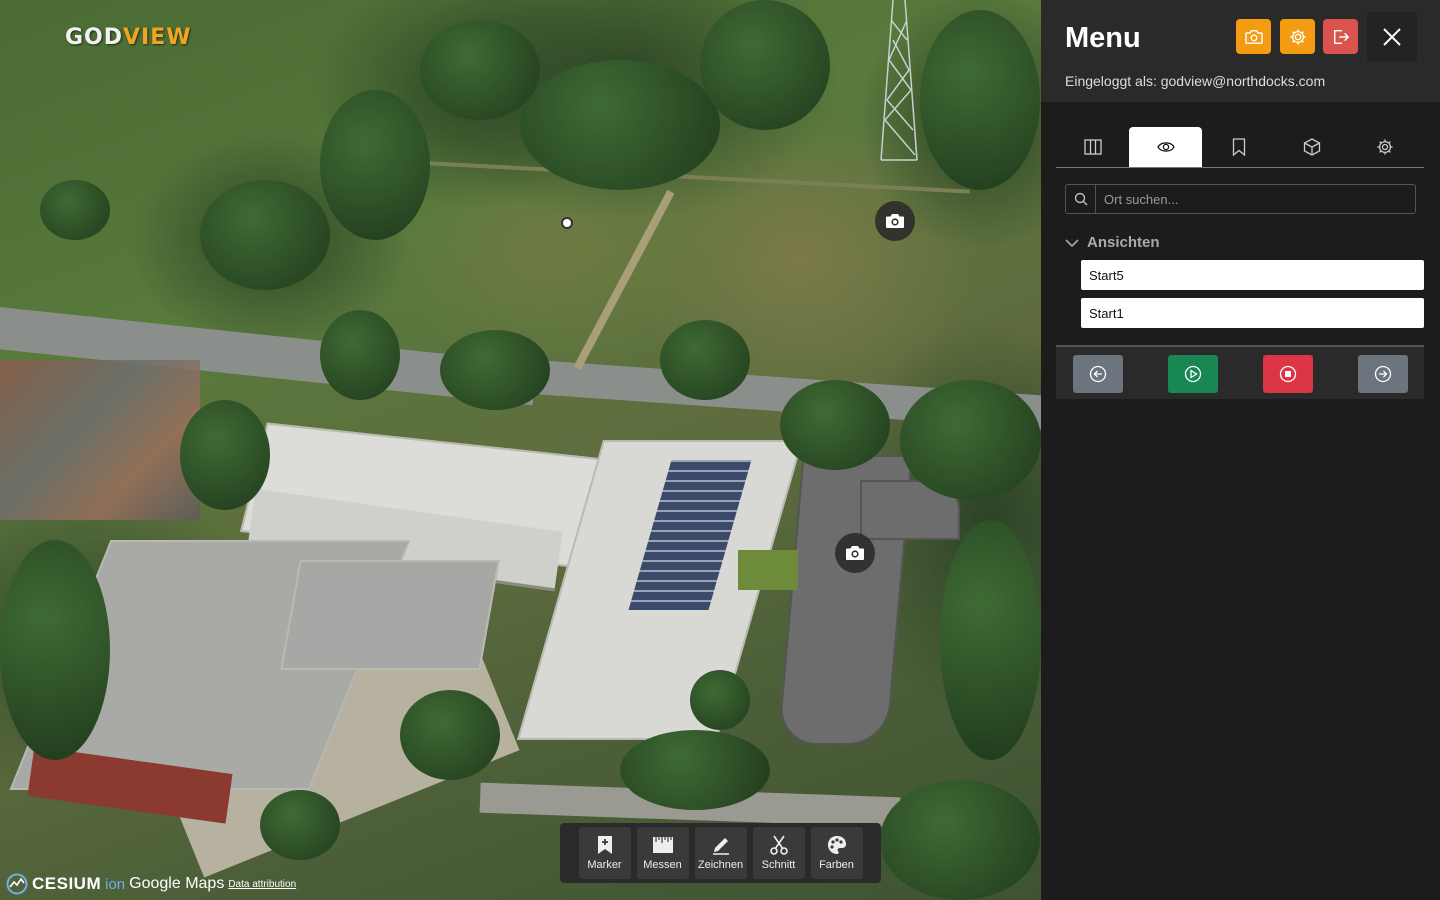  I want to click on views-section-header: Ansichten, so click(1112, 242).